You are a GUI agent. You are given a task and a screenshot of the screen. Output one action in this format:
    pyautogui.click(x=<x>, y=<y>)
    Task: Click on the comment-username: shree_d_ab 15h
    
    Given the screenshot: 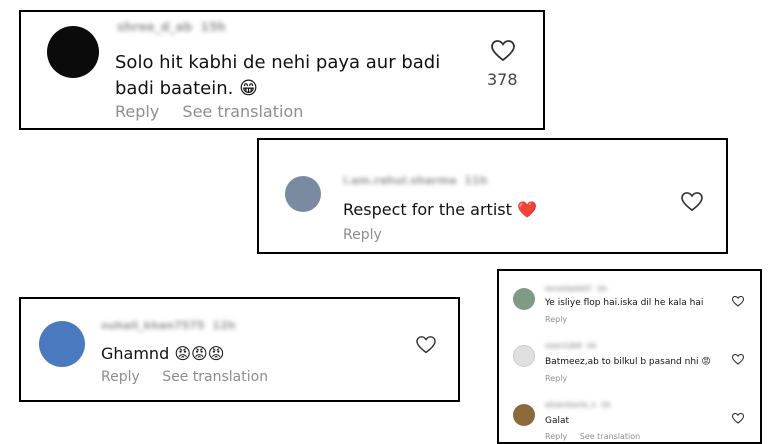 What is the action you would take?
    pyautogui.click(x=171, y=27)
    